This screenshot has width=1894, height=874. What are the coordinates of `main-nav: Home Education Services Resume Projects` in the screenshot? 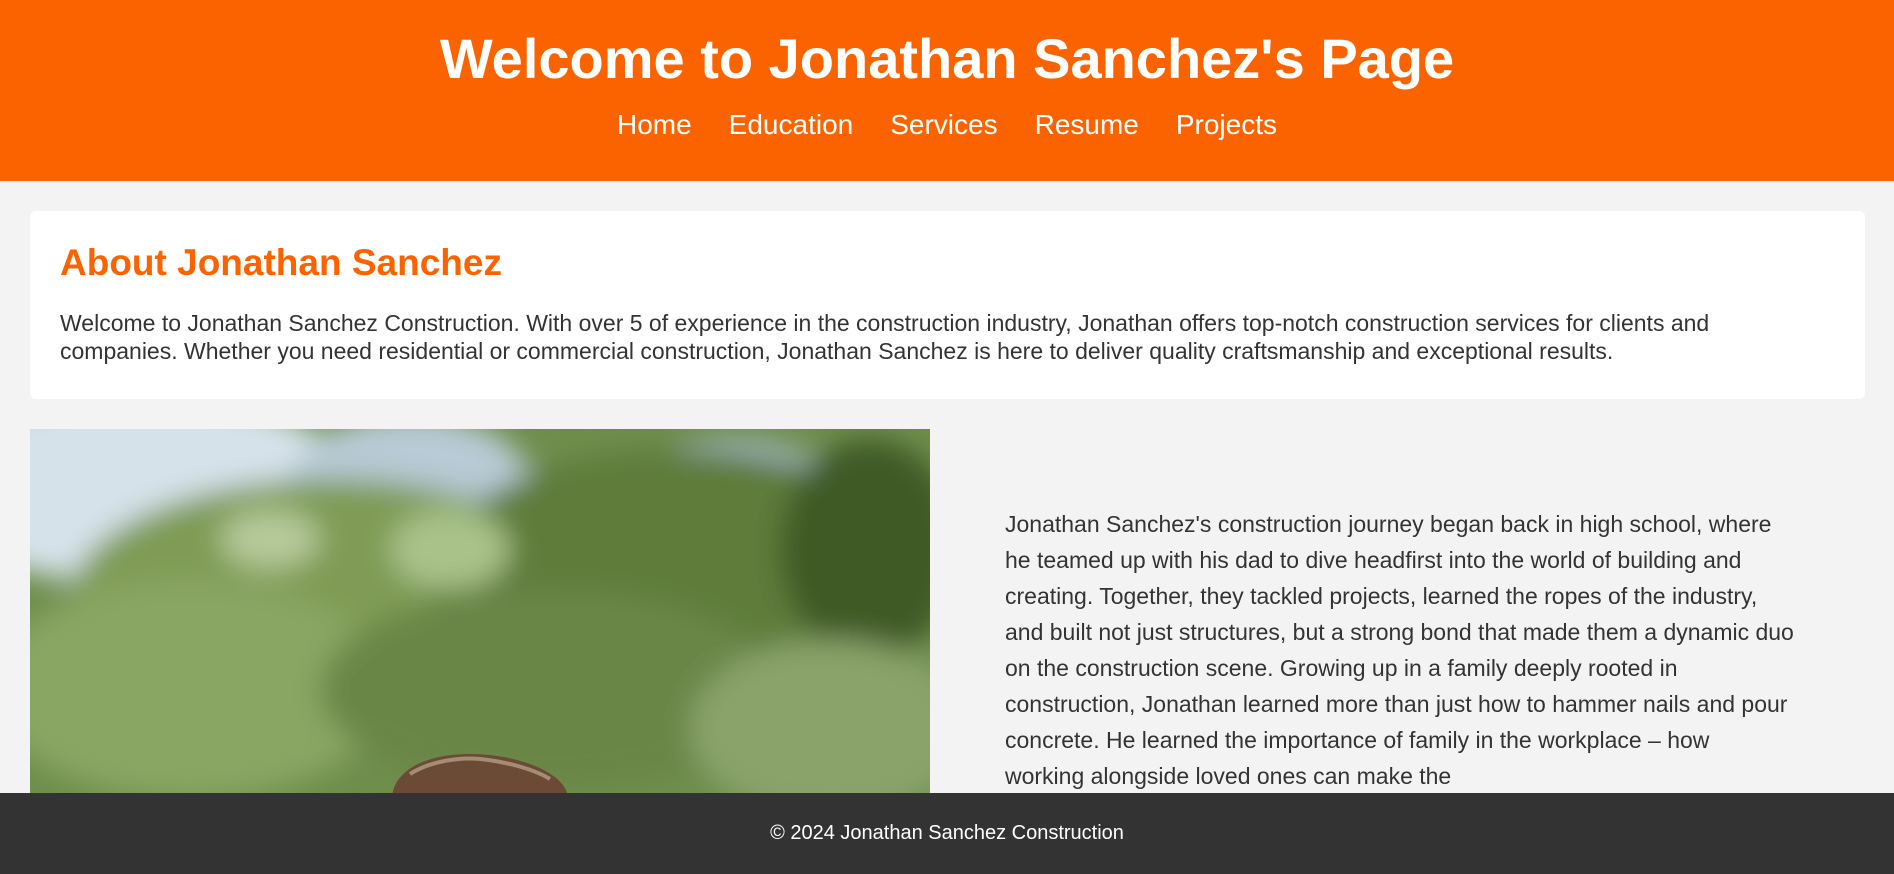 It's located at (947, 125).